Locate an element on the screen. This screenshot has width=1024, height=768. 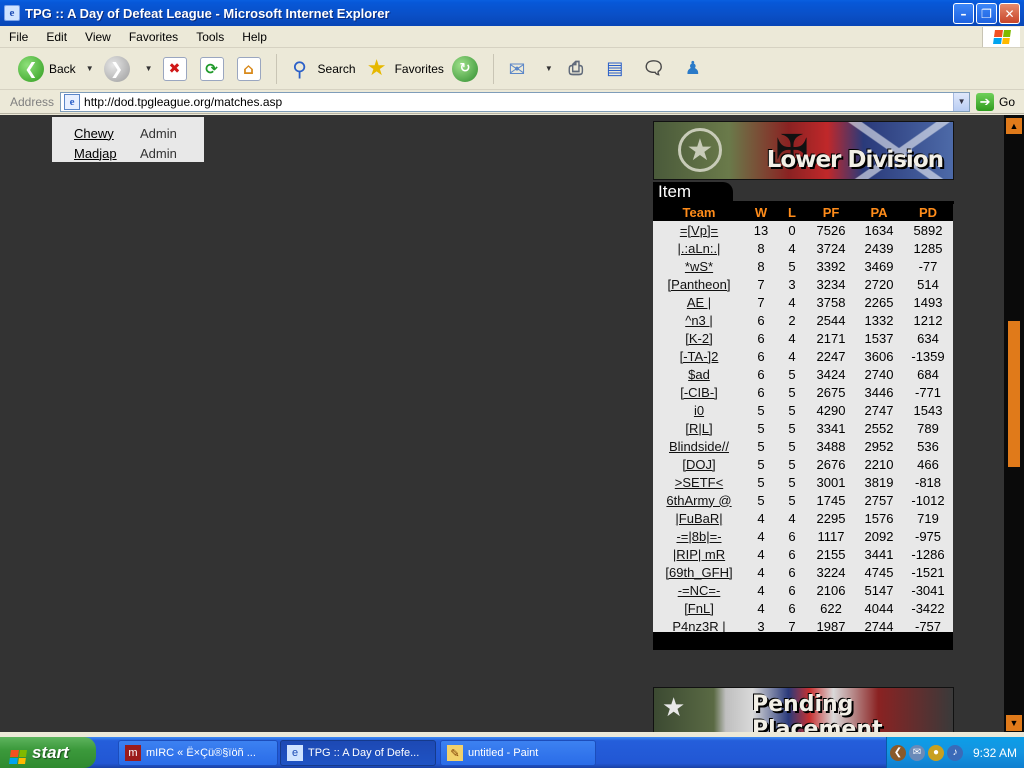
team-link: [R|L] is located at coordinates (699, 428).